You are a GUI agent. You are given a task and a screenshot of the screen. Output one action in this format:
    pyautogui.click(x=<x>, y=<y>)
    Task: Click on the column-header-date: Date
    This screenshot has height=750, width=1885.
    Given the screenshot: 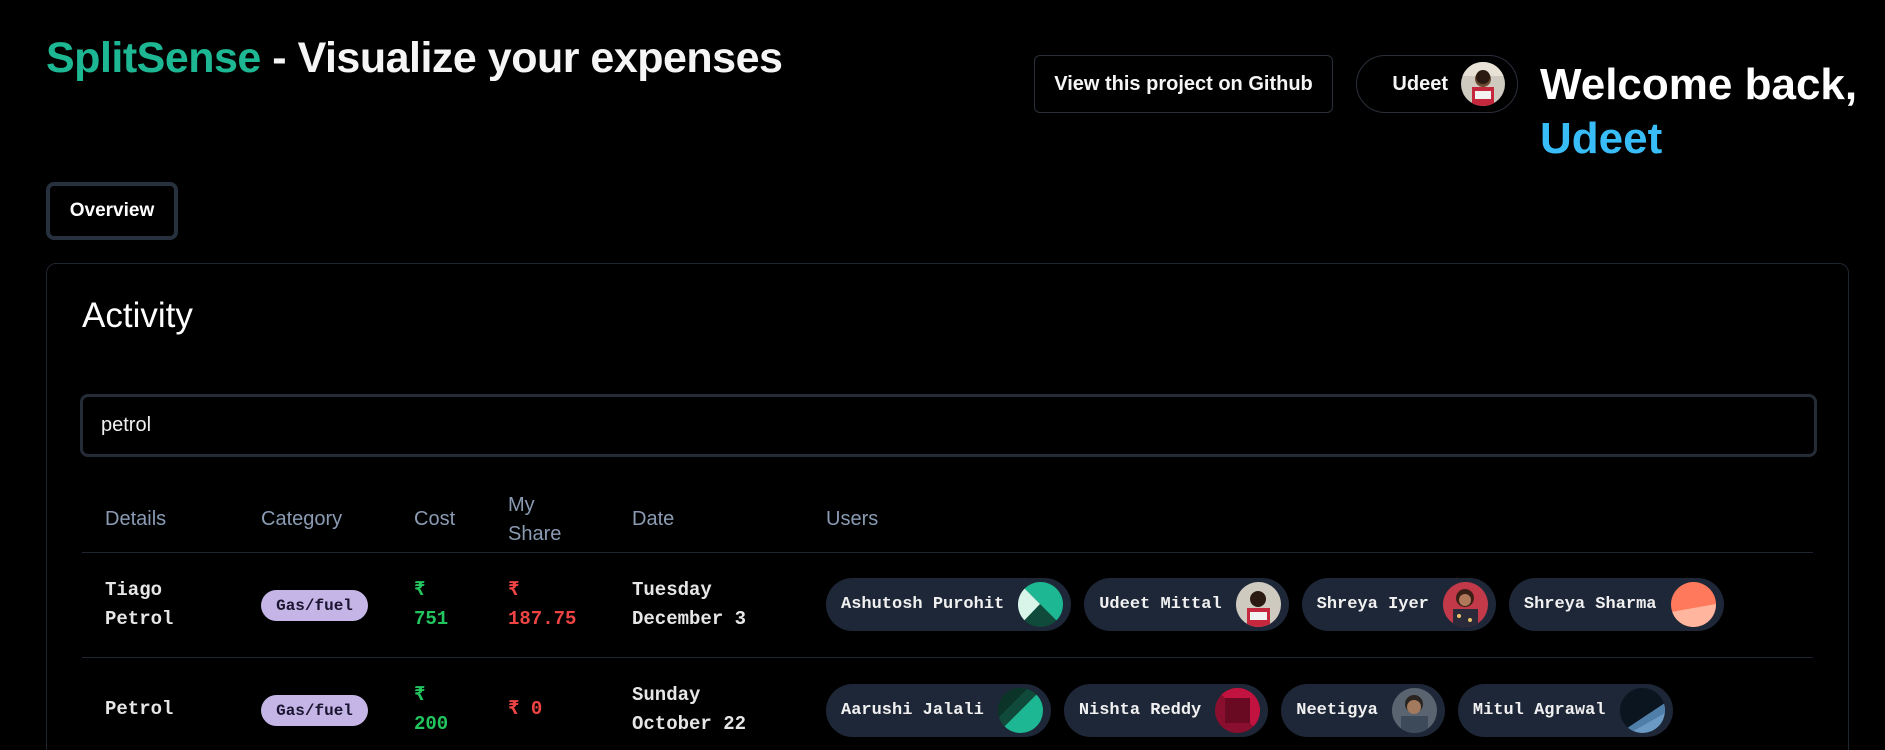 What is the action you would take?
    pyautogui.click(x=653, y=519)
    